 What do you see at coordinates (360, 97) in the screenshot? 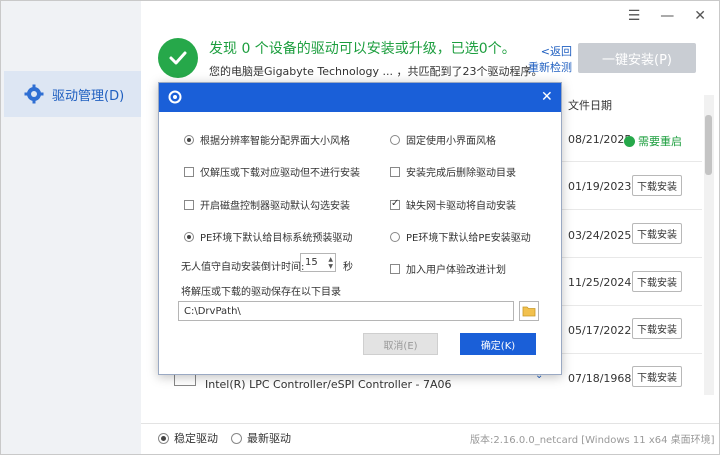
I see `dialog-titlebar: ✕` at bounding box center [360, 97].